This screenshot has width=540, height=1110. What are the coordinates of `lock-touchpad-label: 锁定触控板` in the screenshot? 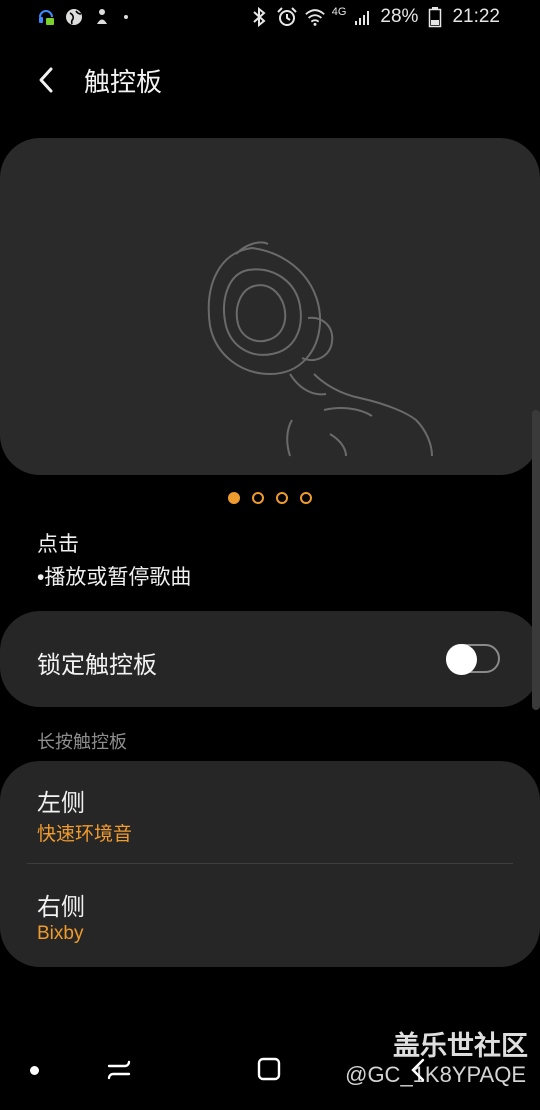 It's located at (97, 665).